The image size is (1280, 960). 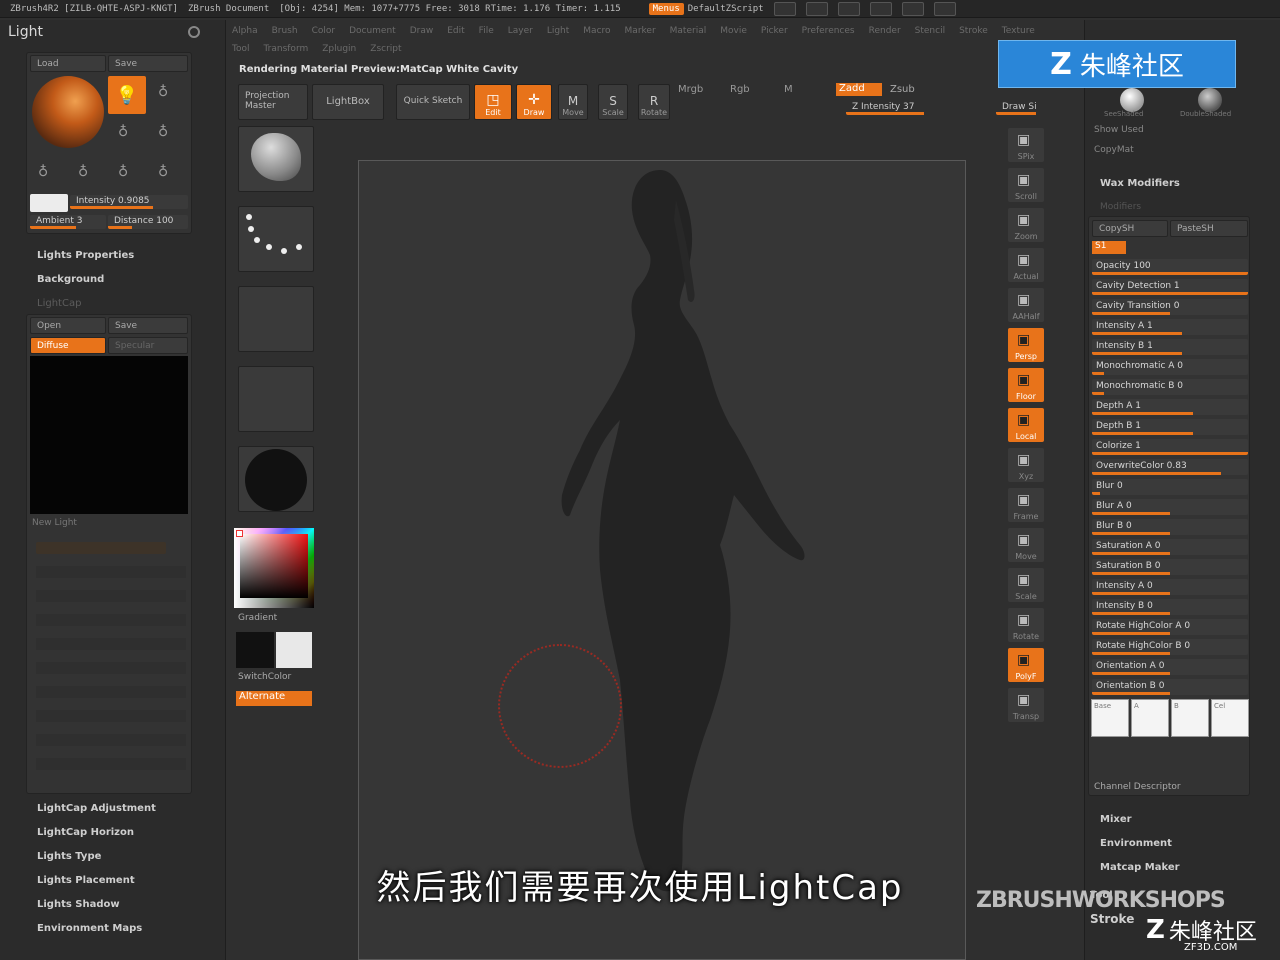 I want to click on quick-sketch-button: Quick Sketch, so click(x=433, y=102).